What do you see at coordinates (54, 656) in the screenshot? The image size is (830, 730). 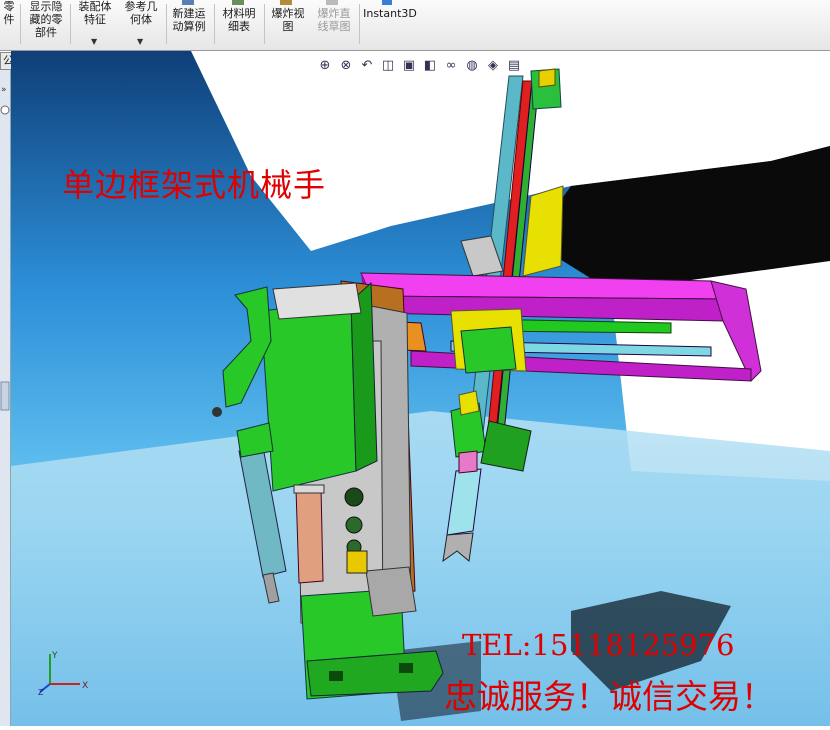 I see `triad-y-label: Y` at bounding box center [54, 656].